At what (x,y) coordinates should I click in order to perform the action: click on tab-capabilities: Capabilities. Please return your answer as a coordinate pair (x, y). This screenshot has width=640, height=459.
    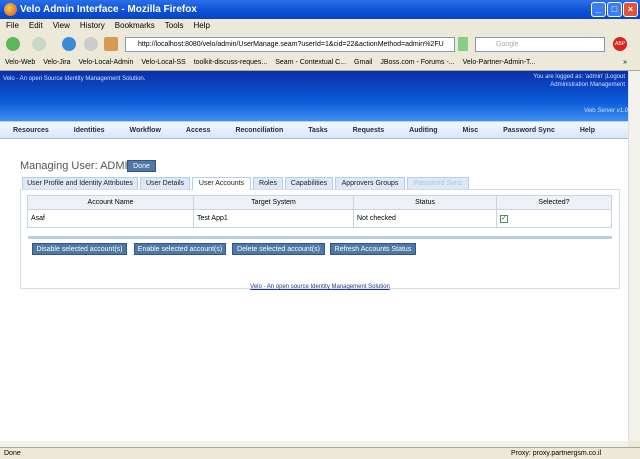
    Looking at the image, I should click on (309, 183).